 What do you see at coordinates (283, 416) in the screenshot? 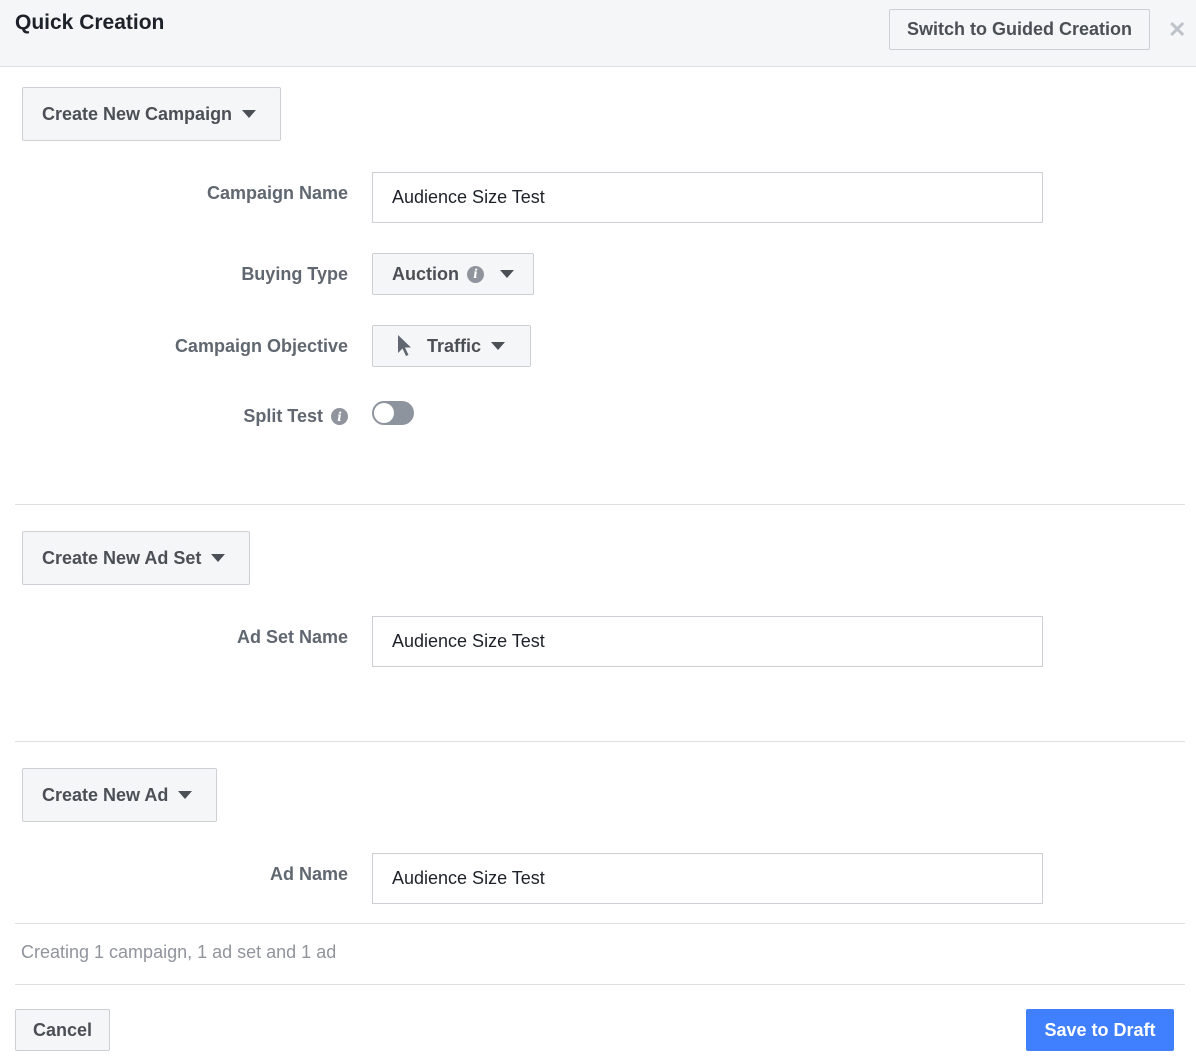
I see `split-test-label: Split Test` at bounding box center [283, 416].